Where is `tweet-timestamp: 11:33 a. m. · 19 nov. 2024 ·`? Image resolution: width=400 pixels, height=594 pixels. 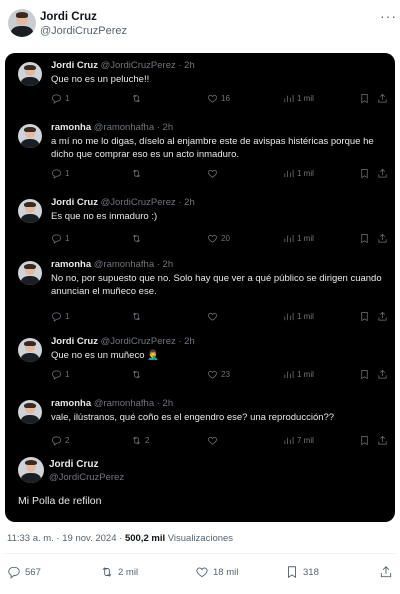
tweet-timestamp: 11:33 a. m. · 19 nov. 2024 · is located at coordinates (66, 538).